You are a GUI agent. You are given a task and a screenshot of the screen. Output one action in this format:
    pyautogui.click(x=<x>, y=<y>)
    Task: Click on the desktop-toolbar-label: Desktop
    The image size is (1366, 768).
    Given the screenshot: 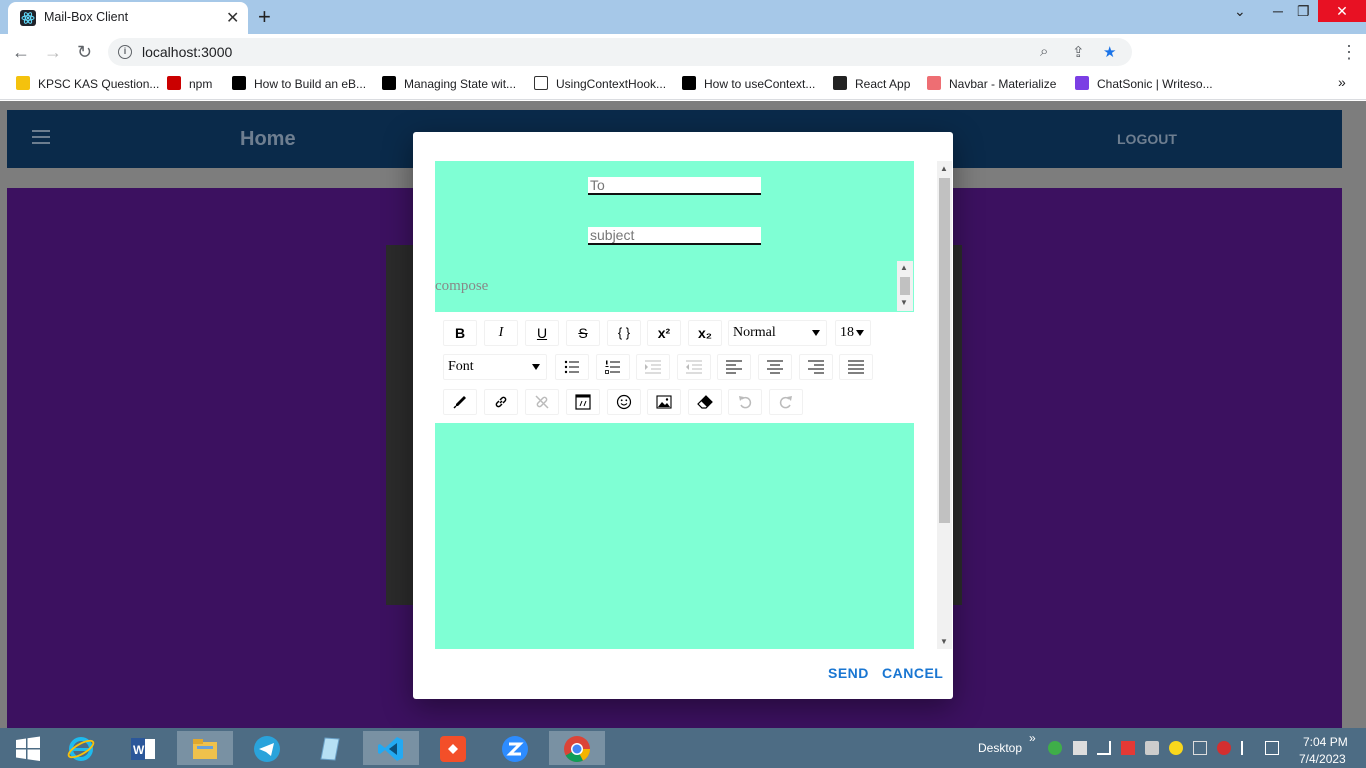 What is the action you would take?
    pyautogui.click(x=1000, y=748)
    